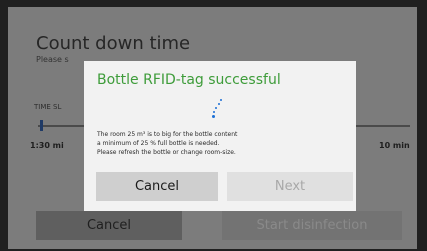  What do you see at coordinates (158, 143) in the screenshot?
I see `dialog-message-line: a minimum of 25 % full bottle is needed.` at bounding box center [158, 143].